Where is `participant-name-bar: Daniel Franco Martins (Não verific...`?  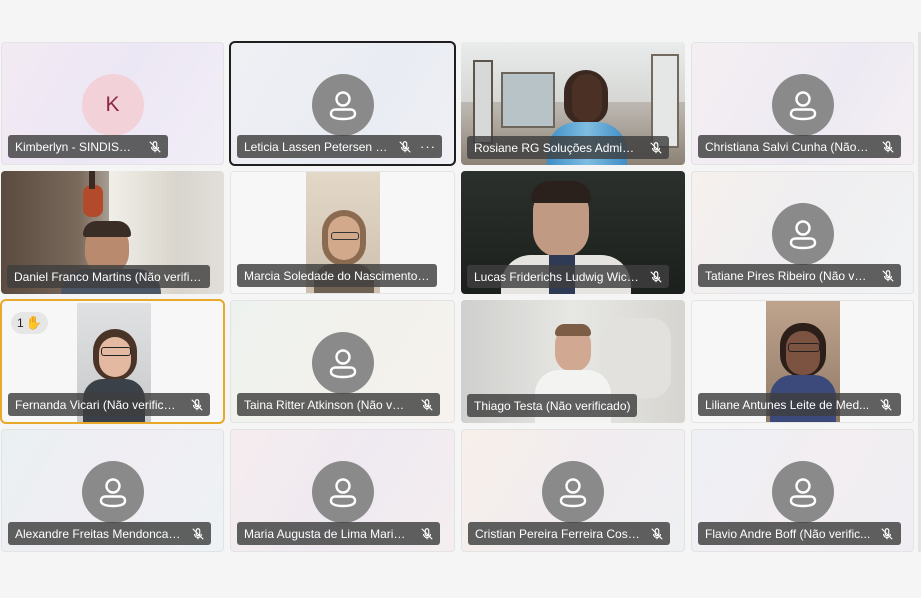
participant-name-bar: Daniel Franco Martins (Não verific... is located at coordinates (108, 276).